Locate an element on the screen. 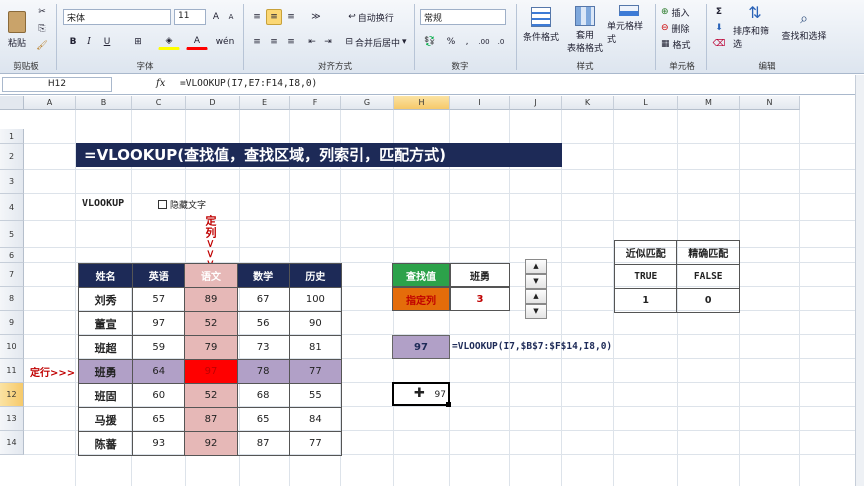 The image size is (864, 486). name-box: H12 is located at coordinates (57, 84).